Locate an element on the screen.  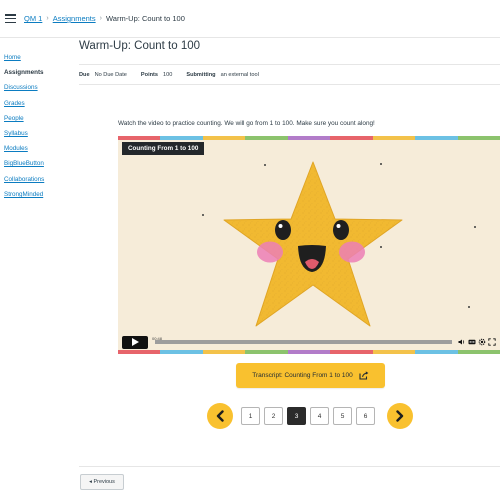
hamburger-menu-icon is located at coordinates (10, 18).